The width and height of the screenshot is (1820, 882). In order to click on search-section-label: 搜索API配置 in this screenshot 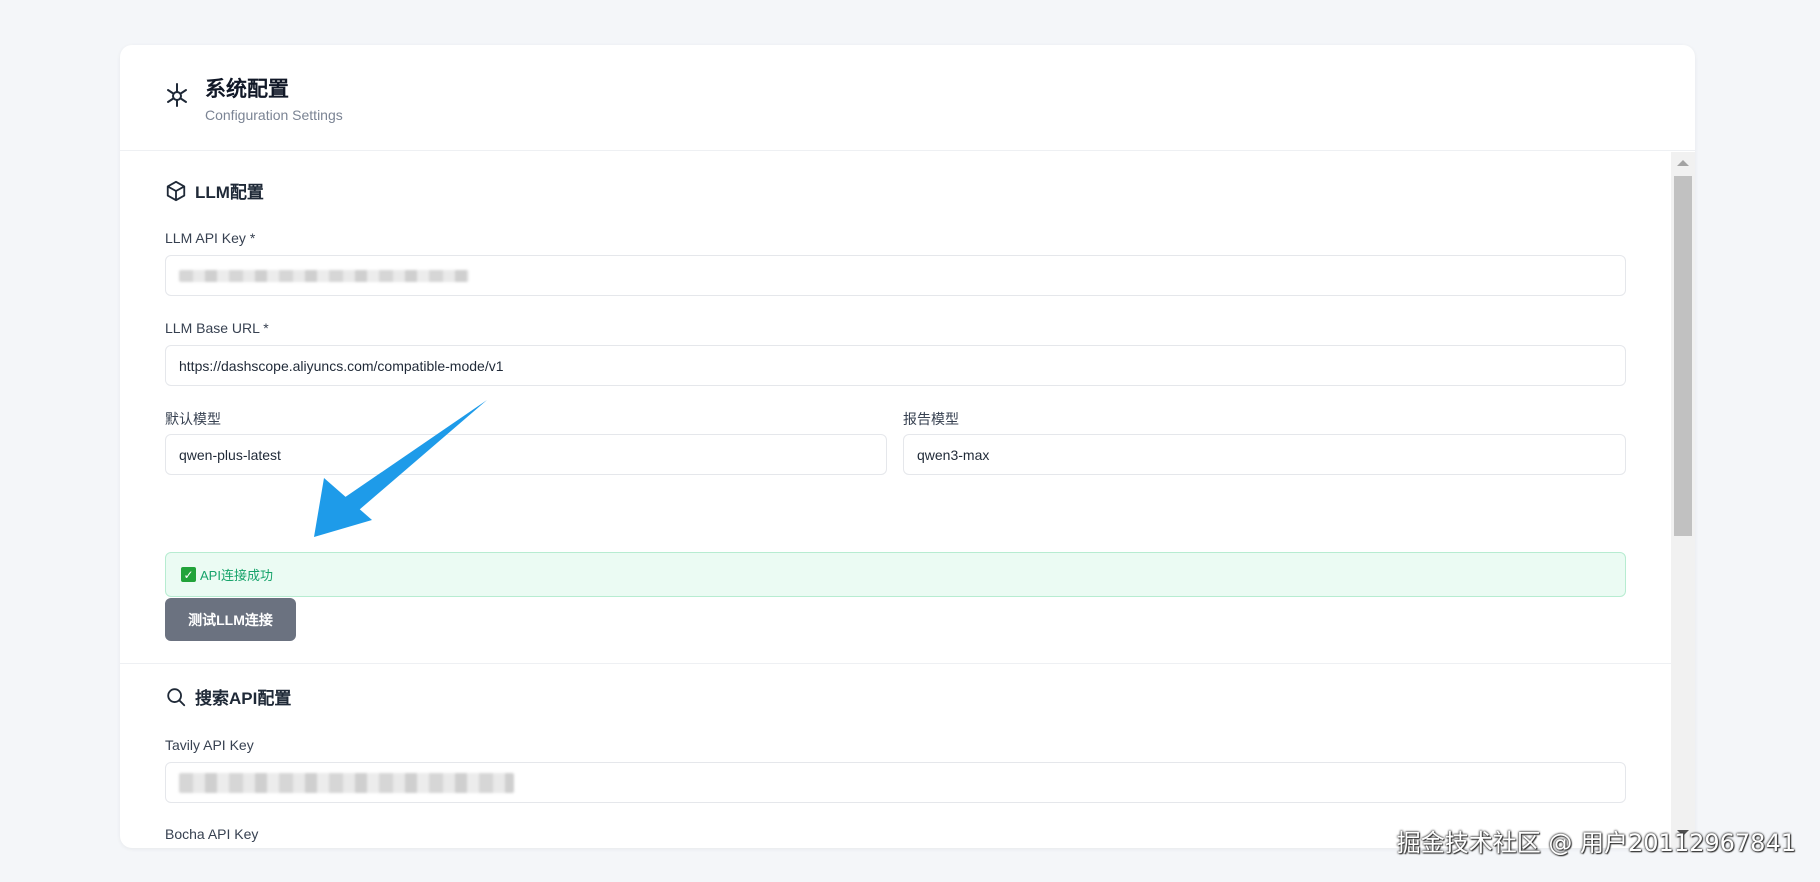, I will do `click(243, 698)`.